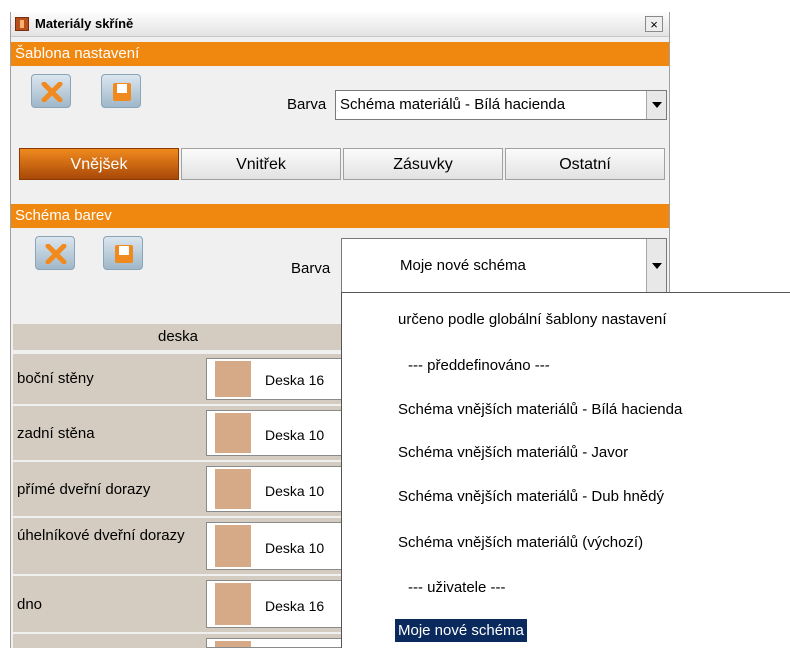 This screenshot has height=648, width=790. Describe the element at coordinates (261, 164) in the screenshot. I see `tab-interior: Vnitřek` at that location.